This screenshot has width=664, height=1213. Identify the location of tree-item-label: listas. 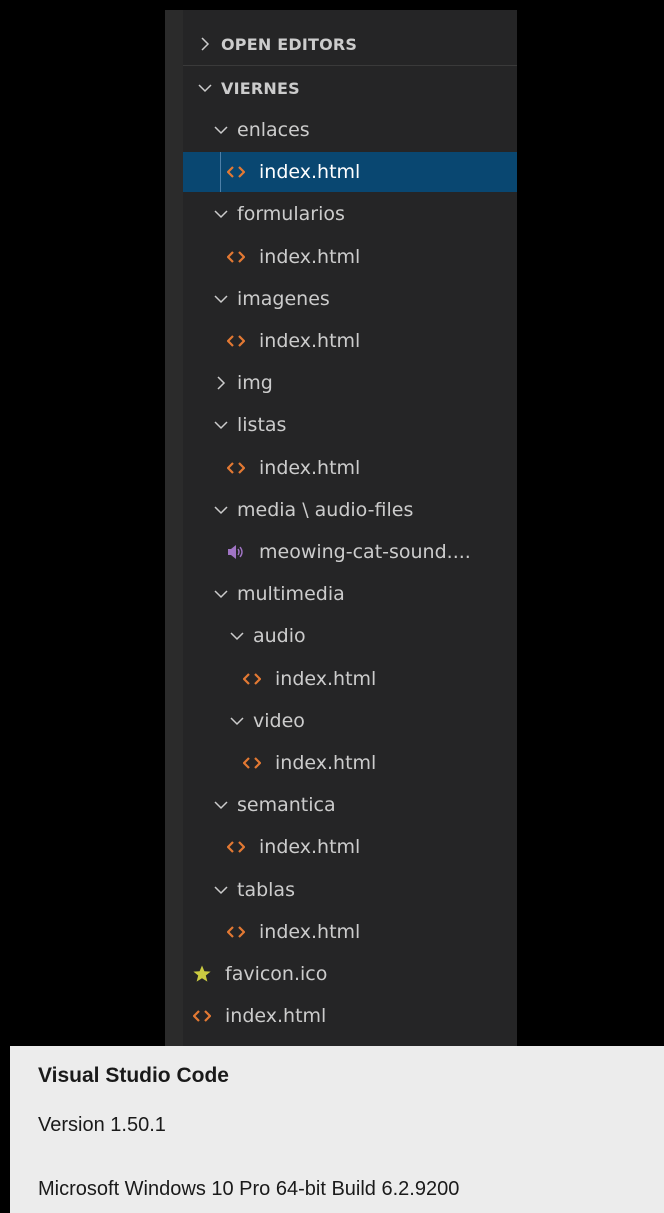
(262, 425).